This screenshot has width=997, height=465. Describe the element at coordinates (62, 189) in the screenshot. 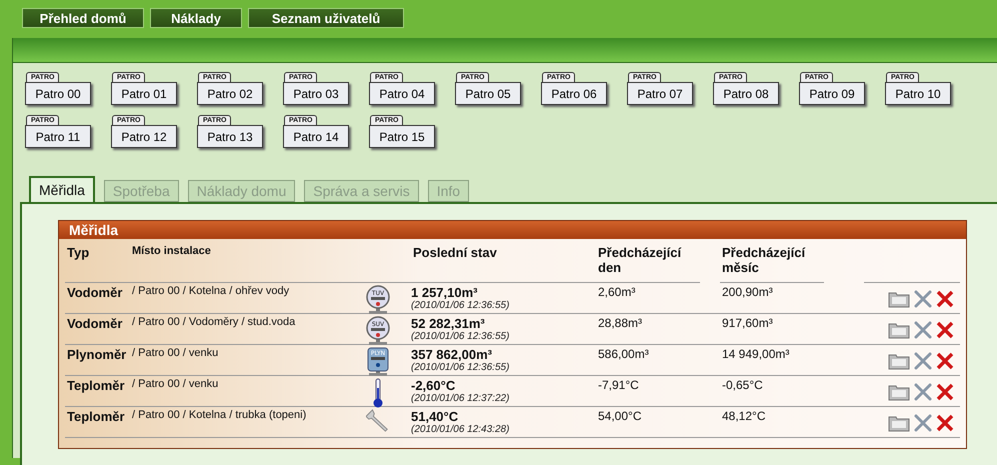

I see `tab: Měřidla` at that location.